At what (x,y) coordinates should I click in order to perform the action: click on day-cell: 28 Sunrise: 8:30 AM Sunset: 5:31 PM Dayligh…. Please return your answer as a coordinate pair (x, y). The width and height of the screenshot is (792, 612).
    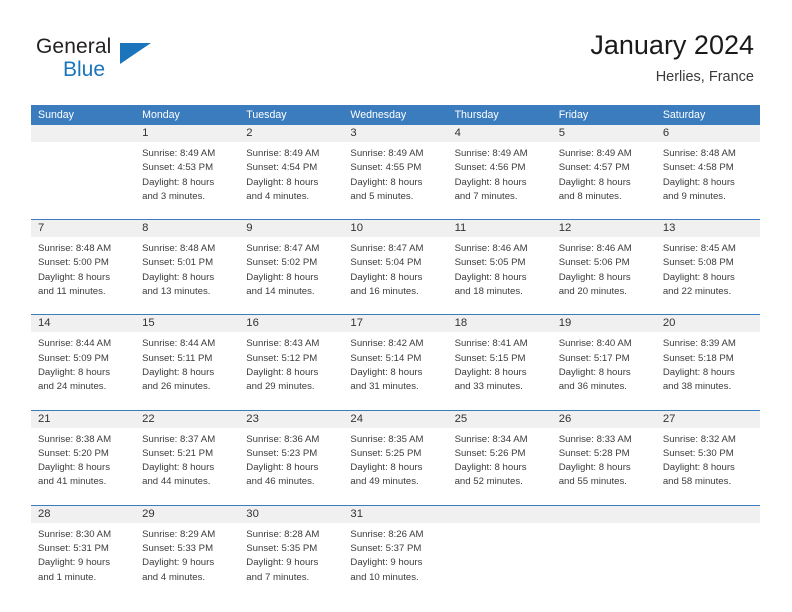
    Looking at the image, I should click on (83, 552).